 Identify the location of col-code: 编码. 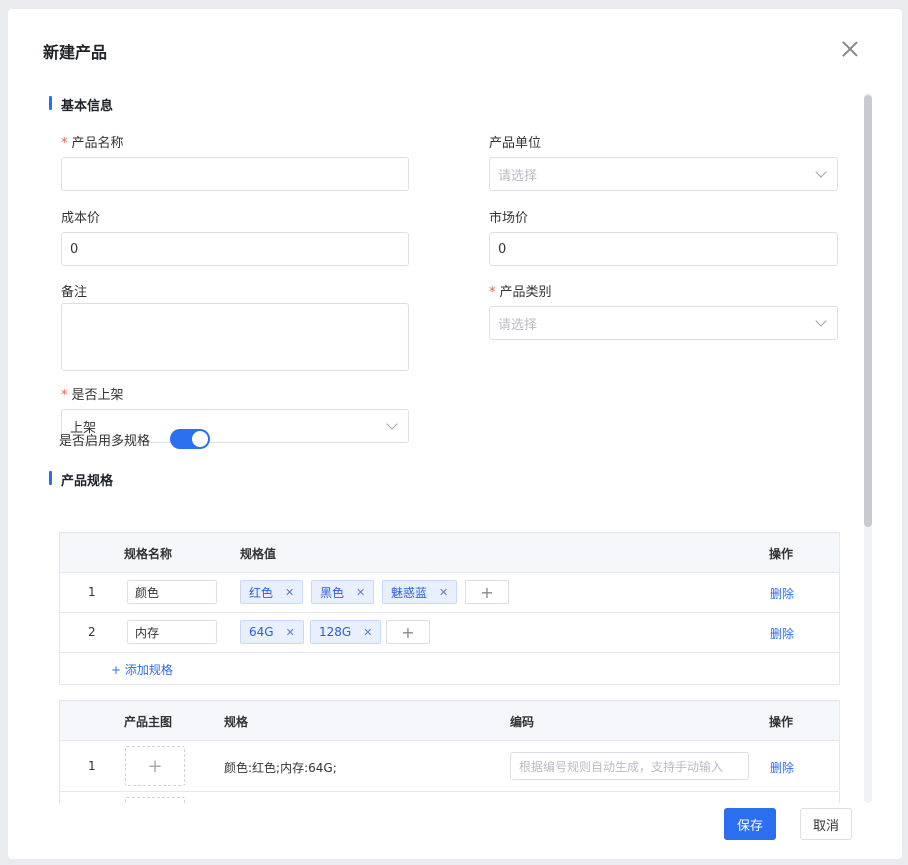
(522, 722).